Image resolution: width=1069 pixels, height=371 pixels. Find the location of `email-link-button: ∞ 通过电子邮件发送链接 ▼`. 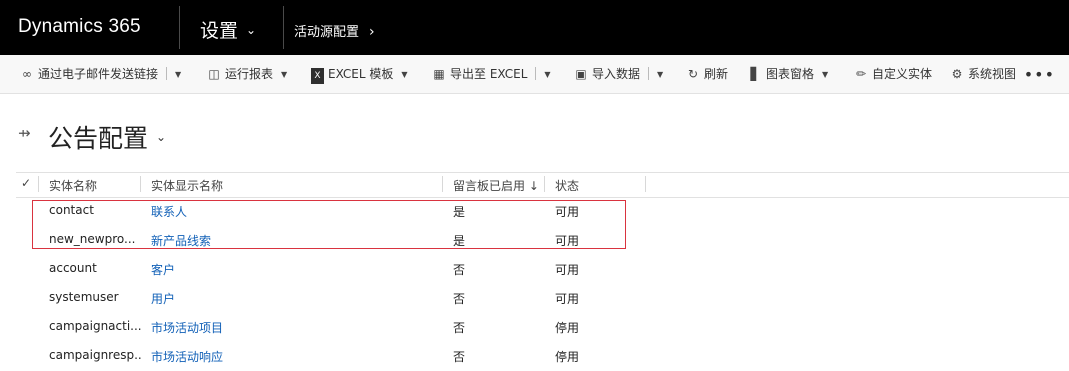

email-link-button: ∞ 通过电子邮件发送链接 ▼ is located at coordinates (100, 74).